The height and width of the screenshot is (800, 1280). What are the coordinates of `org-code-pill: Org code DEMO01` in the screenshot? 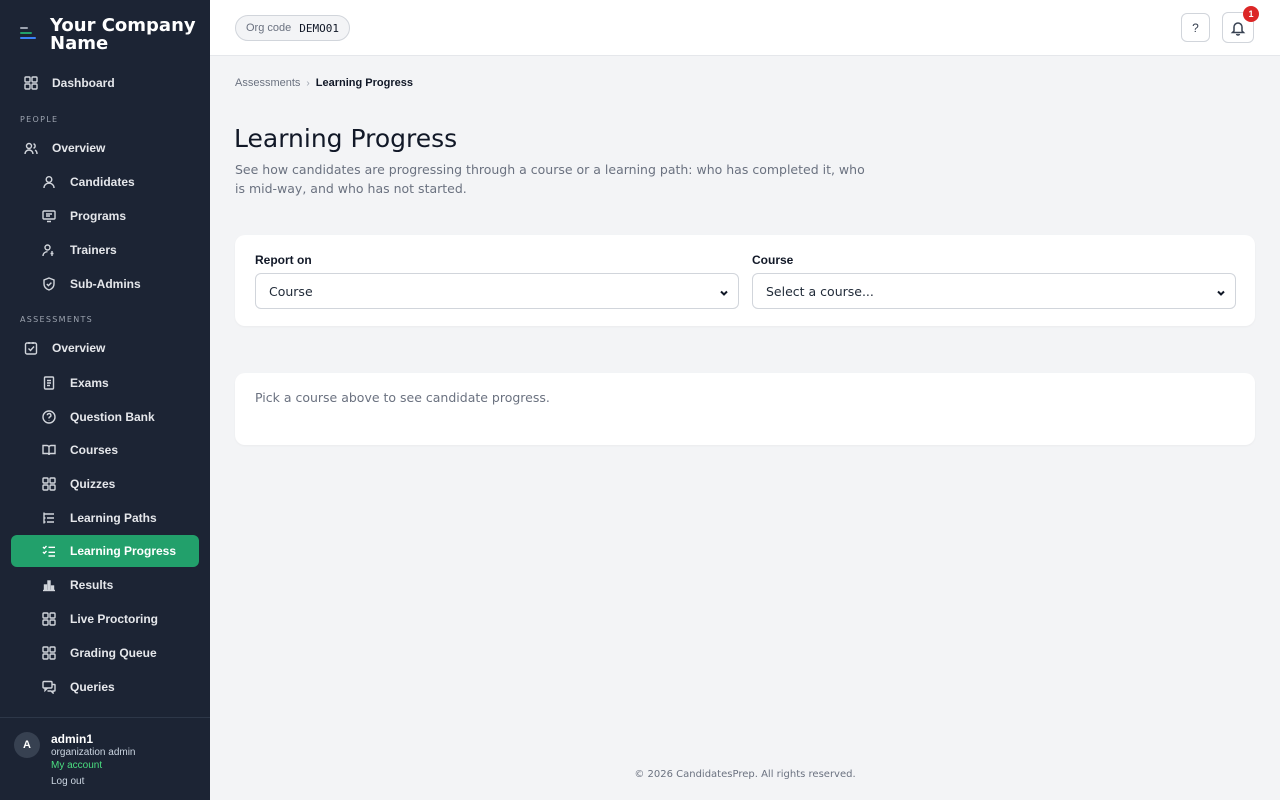 It's located at (292, 28).